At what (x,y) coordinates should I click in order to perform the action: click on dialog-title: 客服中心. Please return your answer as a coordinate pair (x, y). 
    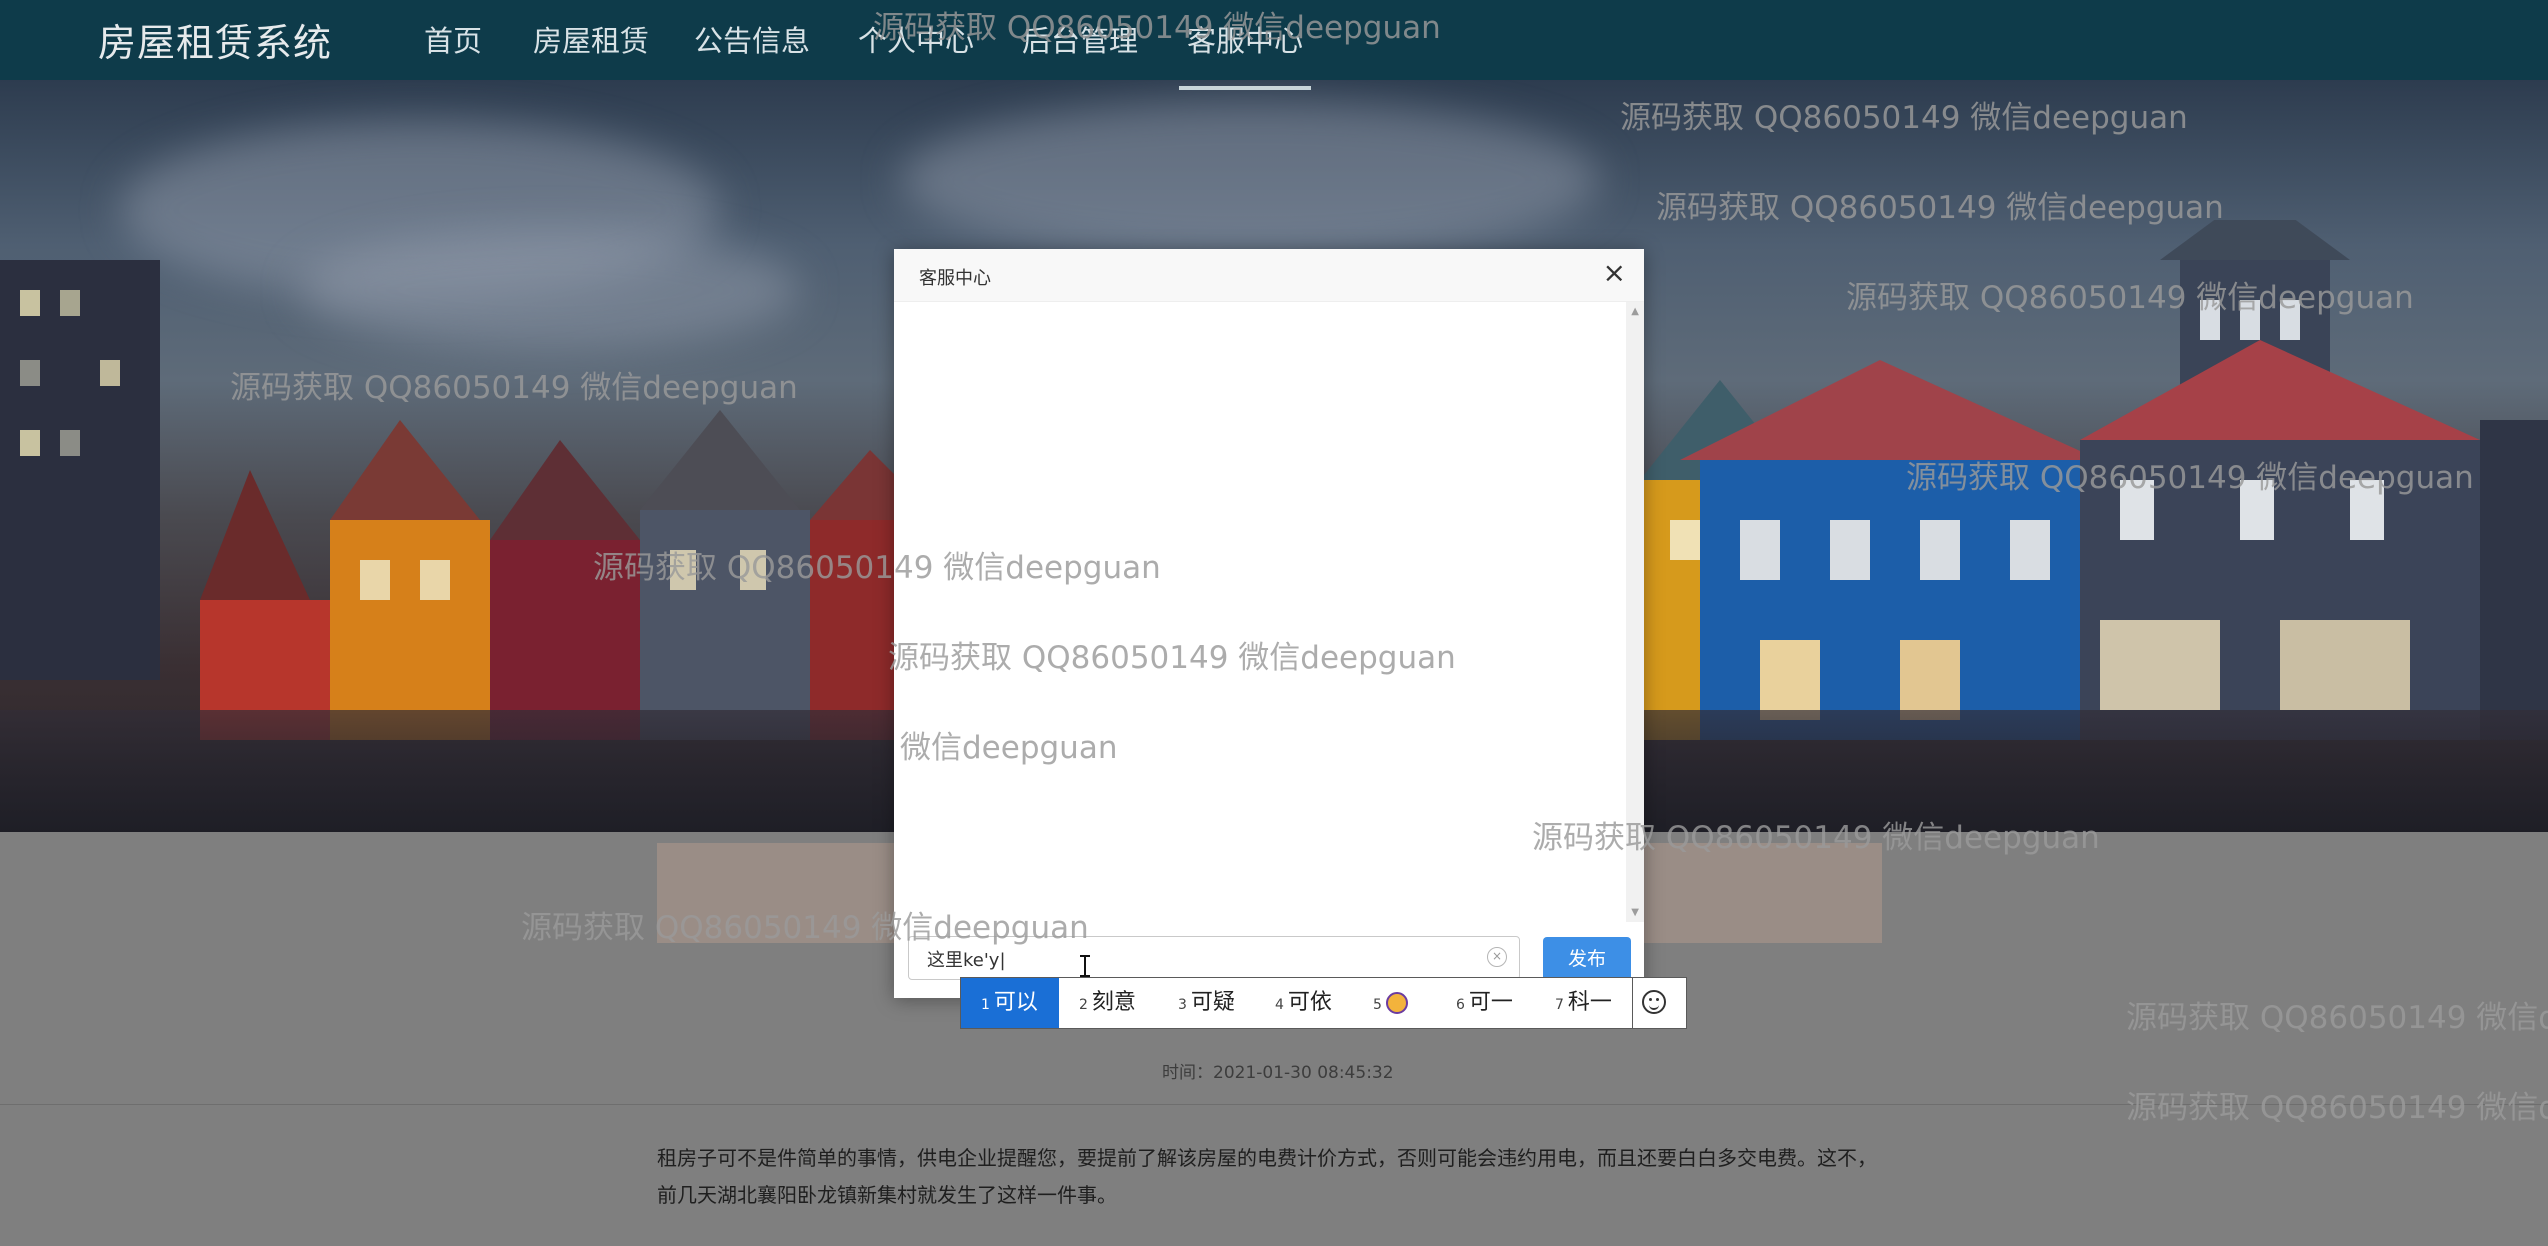
    Looking at the image, I should click on (955, 278).